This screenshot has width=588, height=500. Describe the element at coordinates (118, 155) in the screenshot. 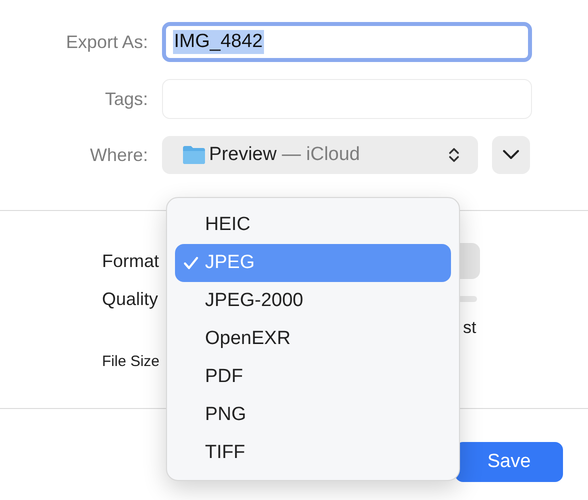

I see `where-label: Where:` at that location.